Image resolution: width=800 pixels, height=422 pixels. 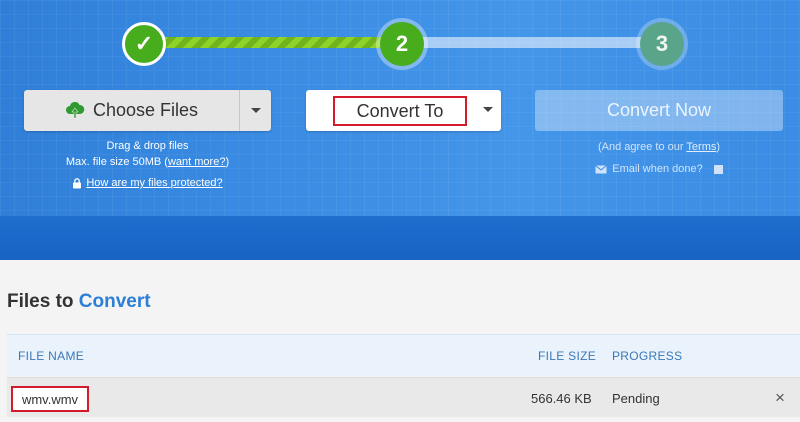 I want to click on column-header-file-size: FILE SIZE, so click(x=567, y=356).